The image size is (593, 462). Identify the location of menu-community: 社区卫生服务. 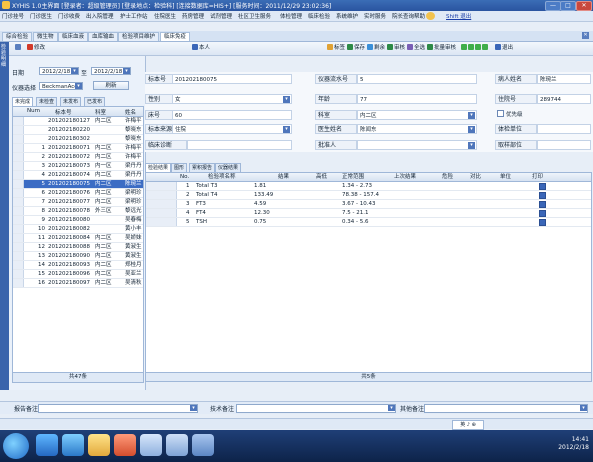
(254, 16).